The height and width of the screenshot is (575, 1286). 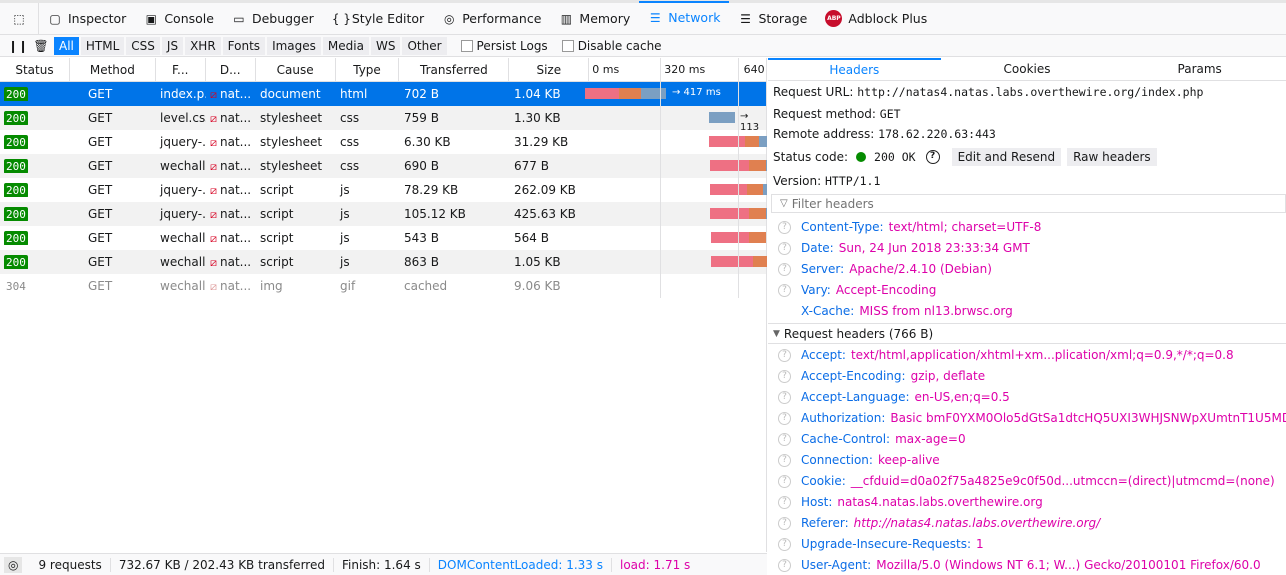 What do you see at coordinates (455, 238) in the screenshot?
I see `transferred-cell: 543 B` at bounding box center [455, 238].